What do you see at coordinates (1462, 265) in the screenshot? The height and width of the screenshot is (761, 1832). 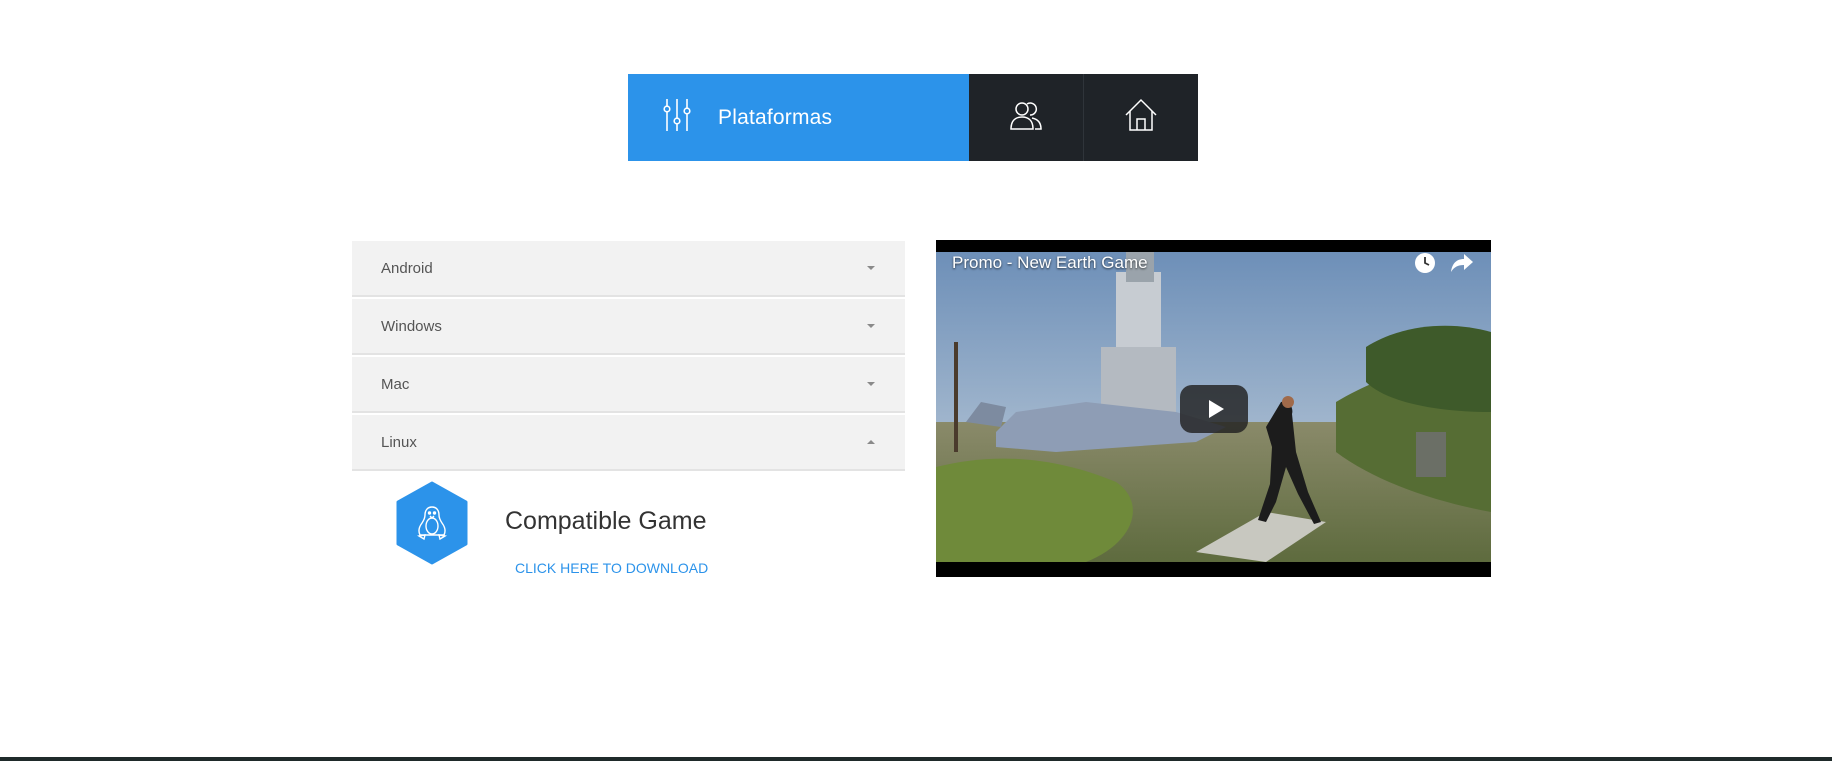 I see `share-icon` at bounding box center [1462, 265].